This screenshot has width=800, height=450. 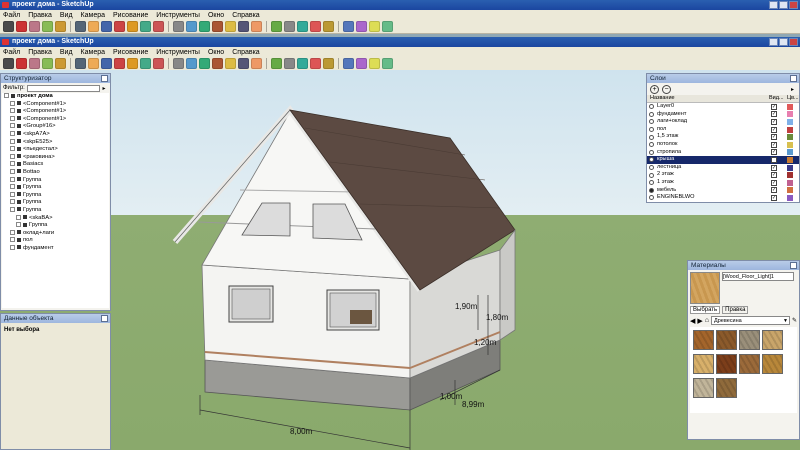 I want to click on home-icon: ⌂, so click(x=707, y=320).